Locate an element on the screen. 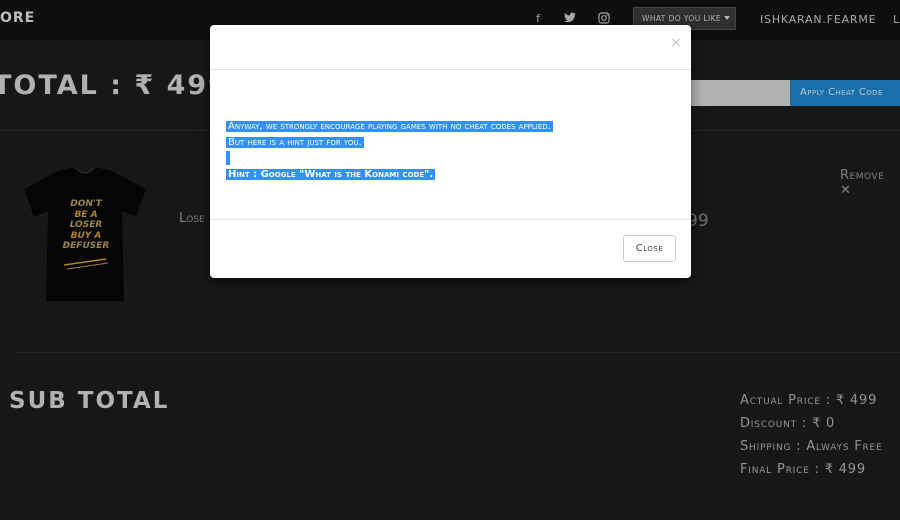 The width and height of the screenshot is (900, 520). close-icon: × is located at coordinates (676, 43).